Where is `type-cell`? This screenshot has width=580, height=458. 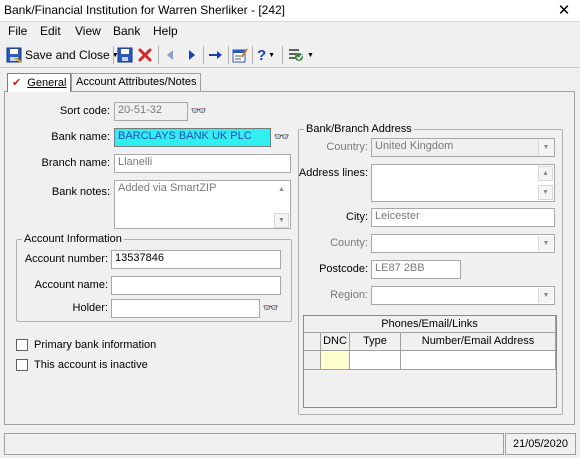 type-cell is located at coordinates (375, 360).